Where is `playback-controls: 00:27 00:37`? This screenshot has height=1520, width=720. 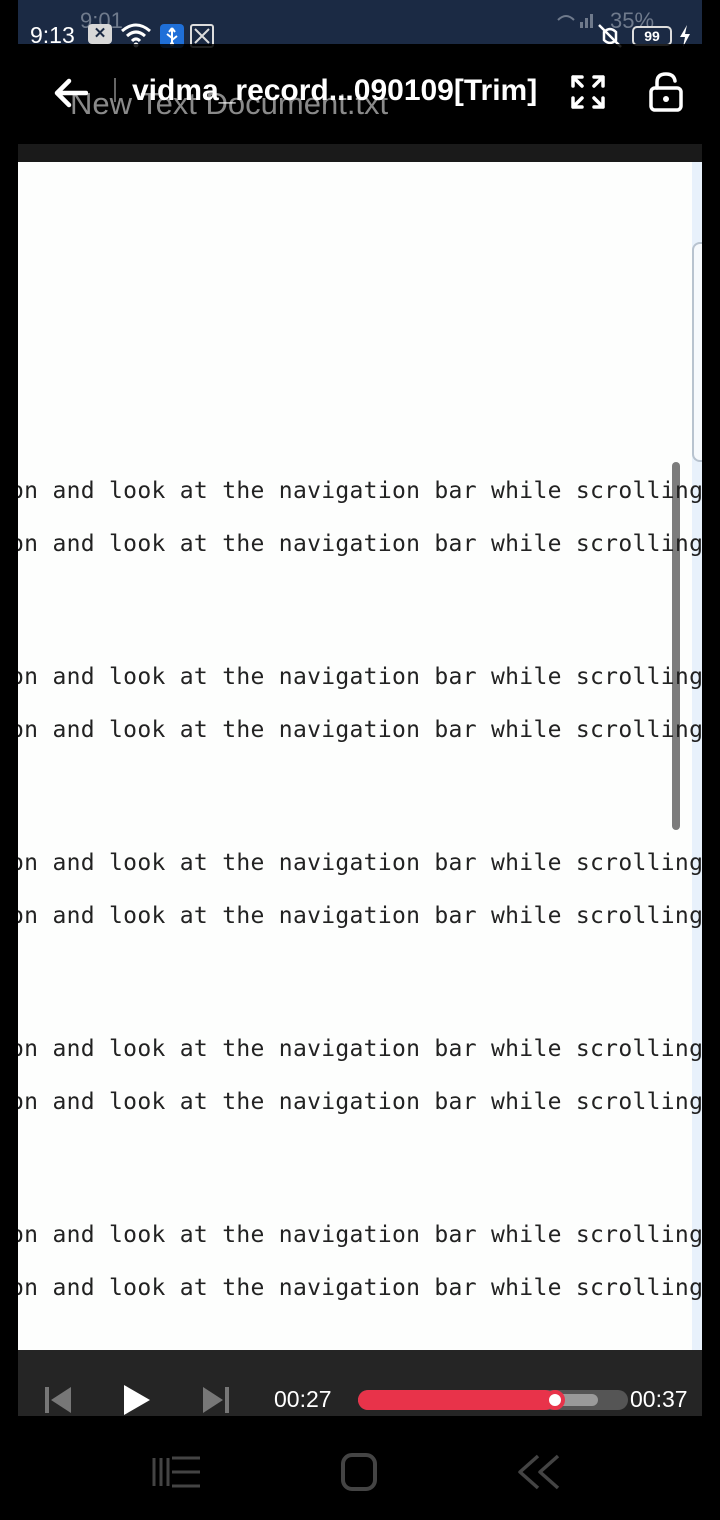 playback-controls: 00:27 00:37 is located at coordinates (360, 1383).